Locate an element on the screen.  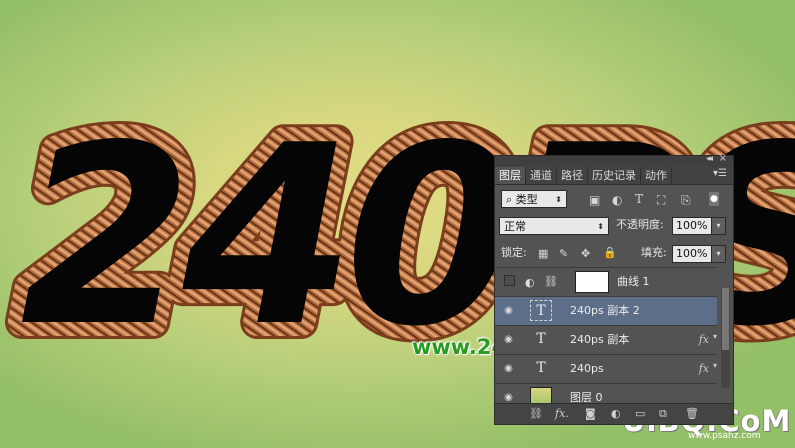
add-style-icon: fx. is located at coordinates (562, 413).